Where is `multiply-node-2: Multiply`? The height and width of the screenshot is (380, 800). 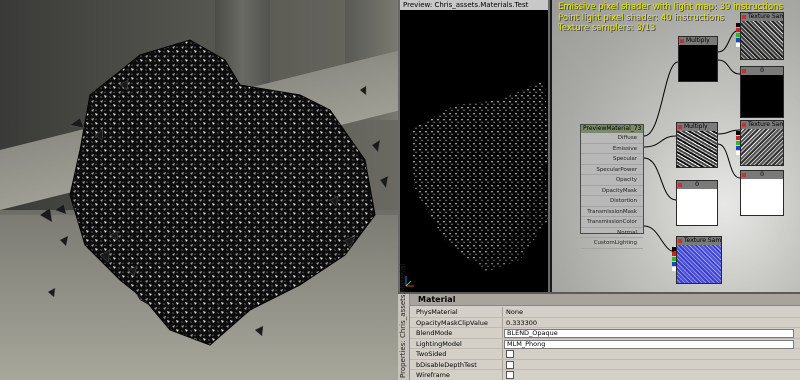 multiply-node-2: Multiply is located at coordinates (697, 145).